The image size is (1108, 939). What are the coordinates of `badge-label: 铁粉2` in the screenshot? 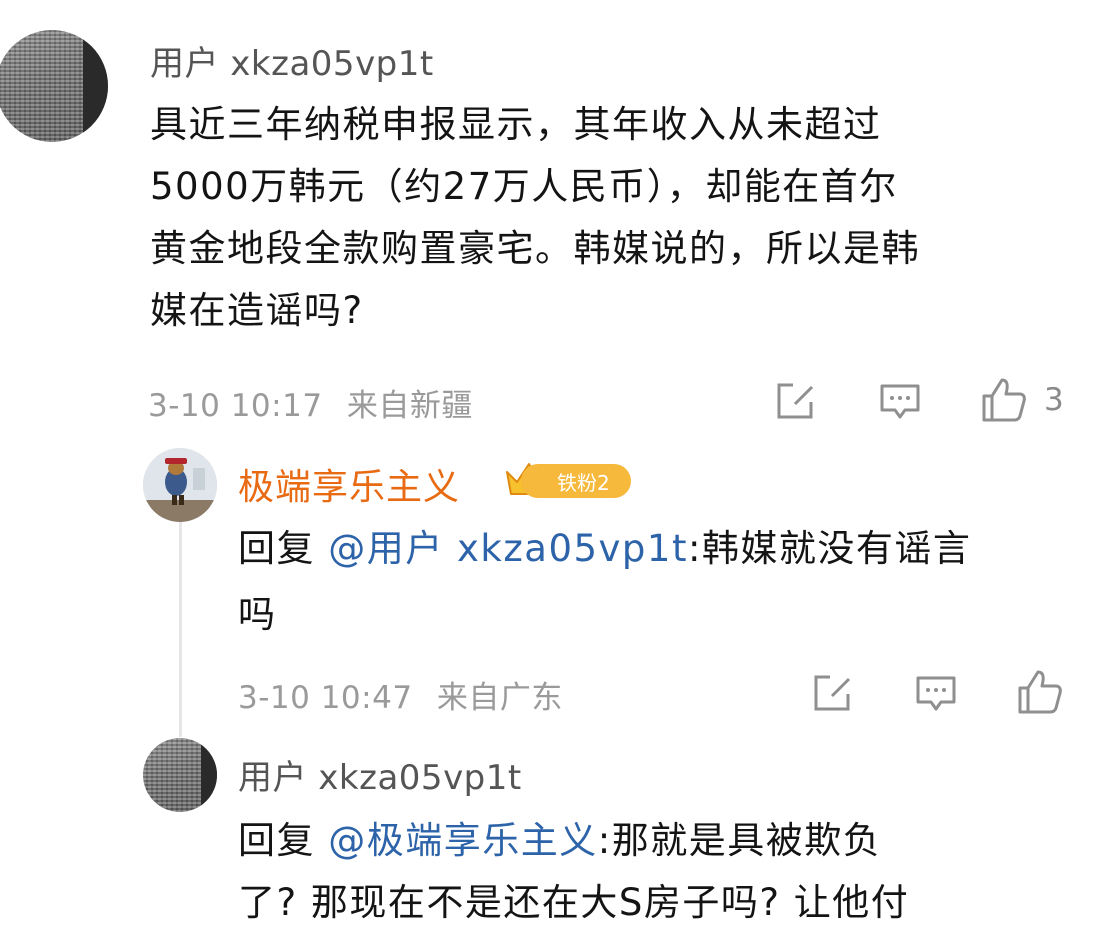 It's located at (583, 482).